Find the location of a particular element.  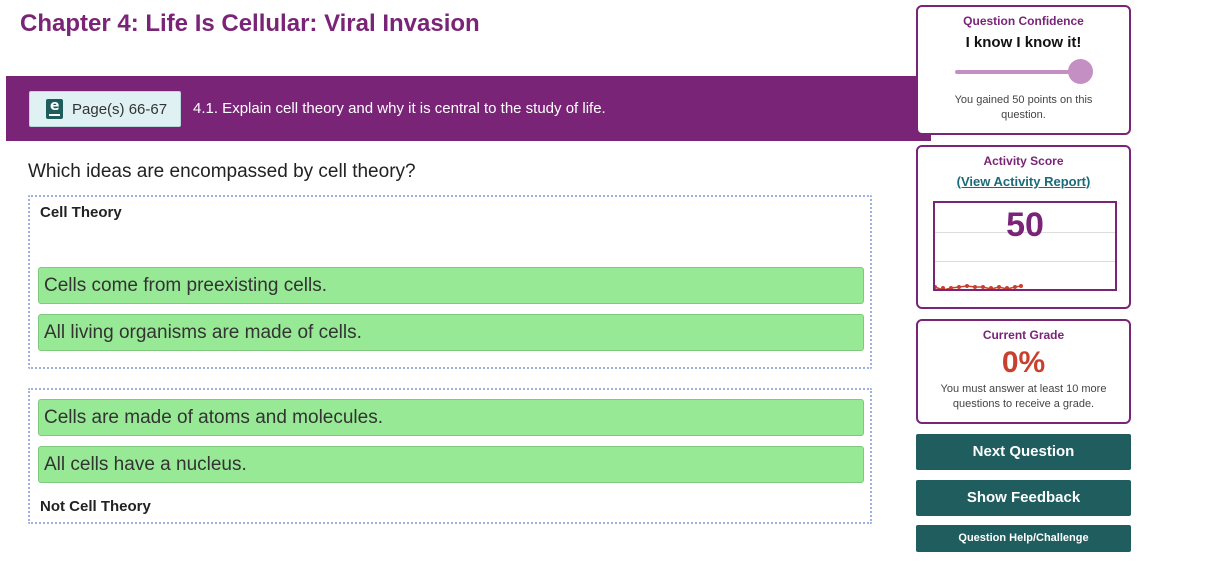

confidence-title: Question Confidence is located at coordinates (1023, 21).